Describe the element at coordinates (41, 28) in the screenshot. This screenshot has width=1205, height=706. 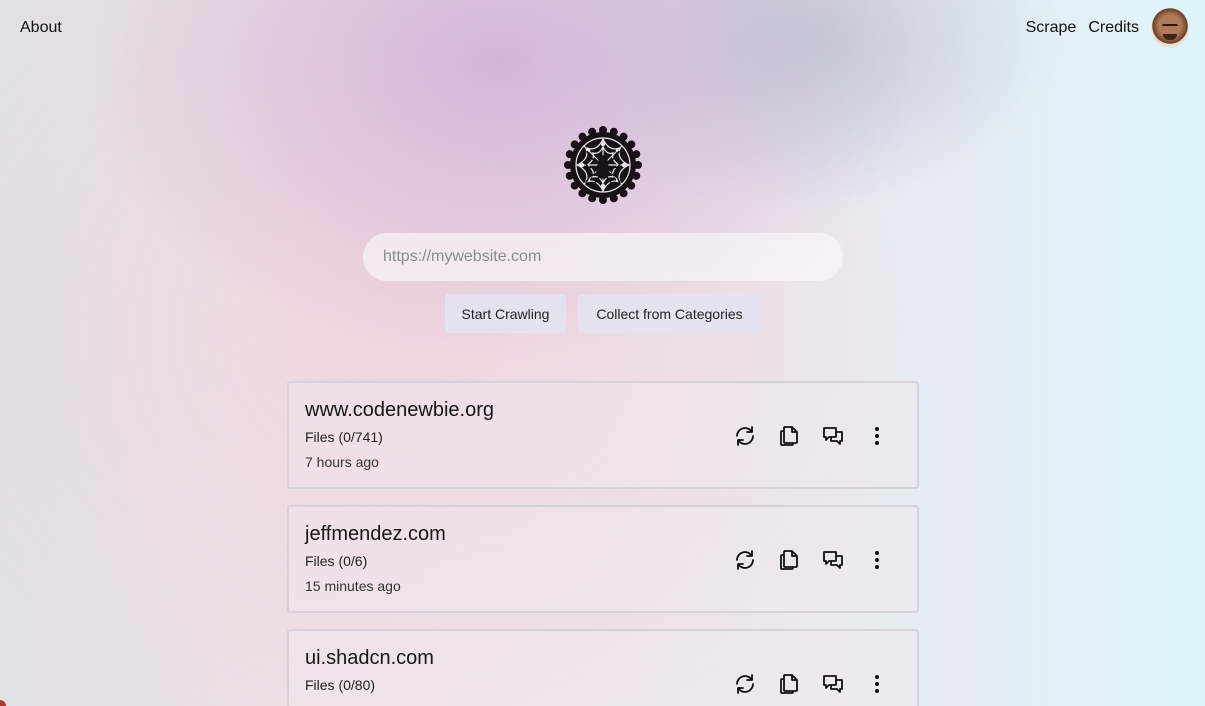
I see `nav-about-link: About` at that location.